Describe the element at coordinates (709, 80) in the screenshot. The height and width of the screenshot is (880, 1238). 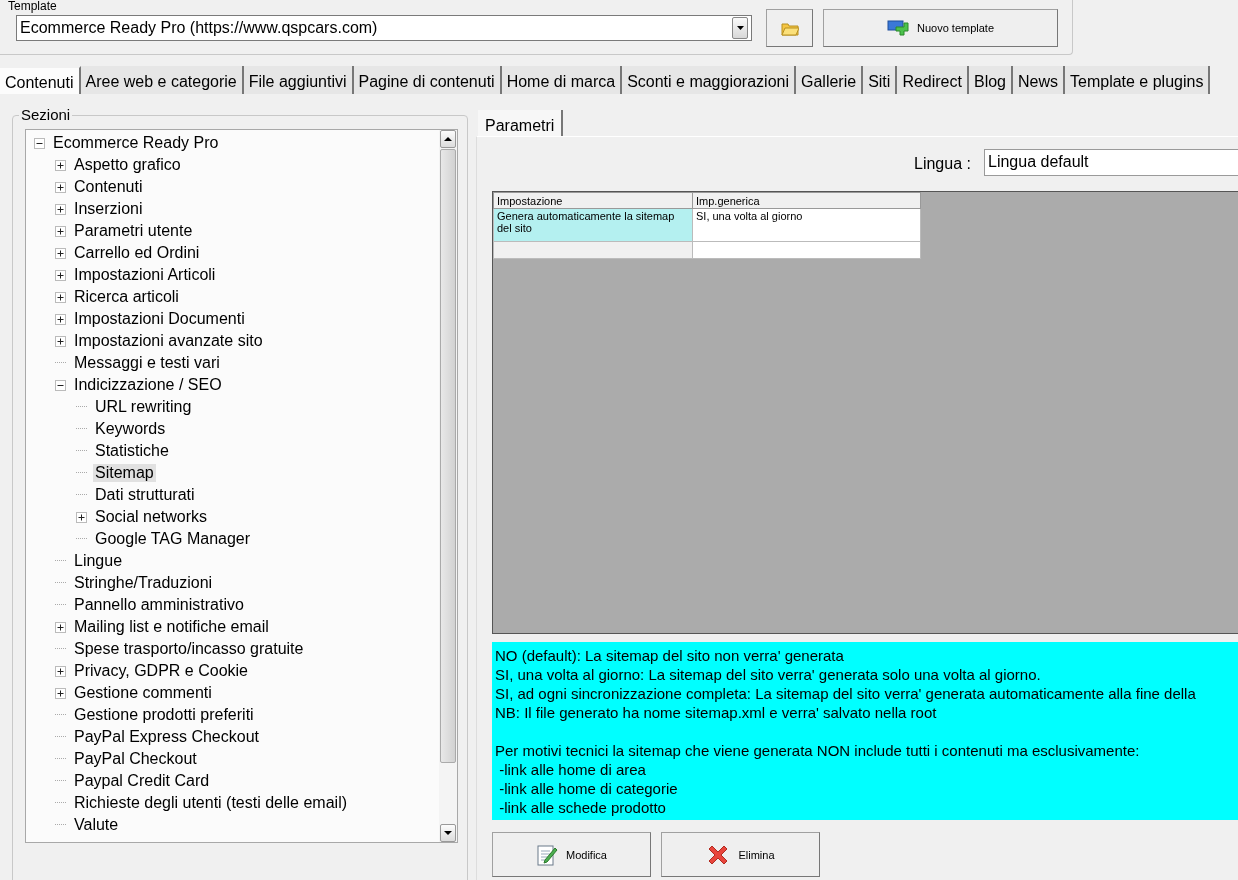
I see `tab: Sconti e maggiorazioni` at that location.